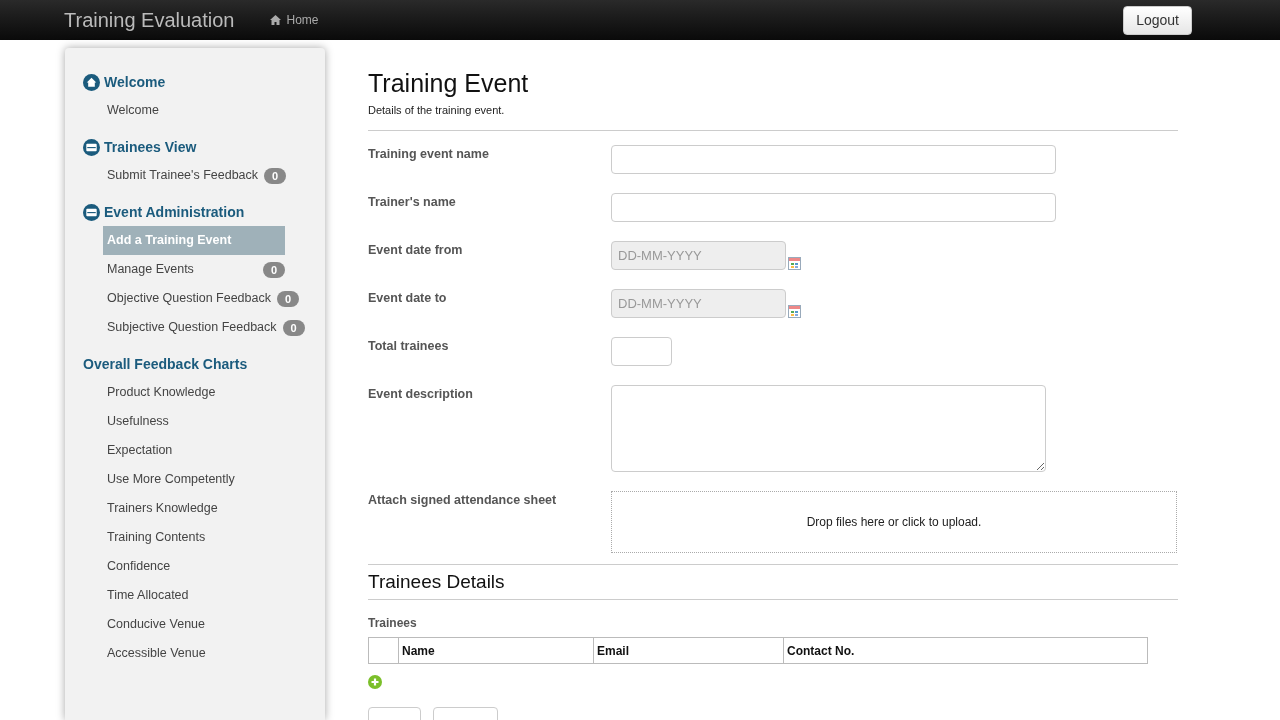  I want to click on field-label: Attach signed attendance sheet, so click(463, 500).